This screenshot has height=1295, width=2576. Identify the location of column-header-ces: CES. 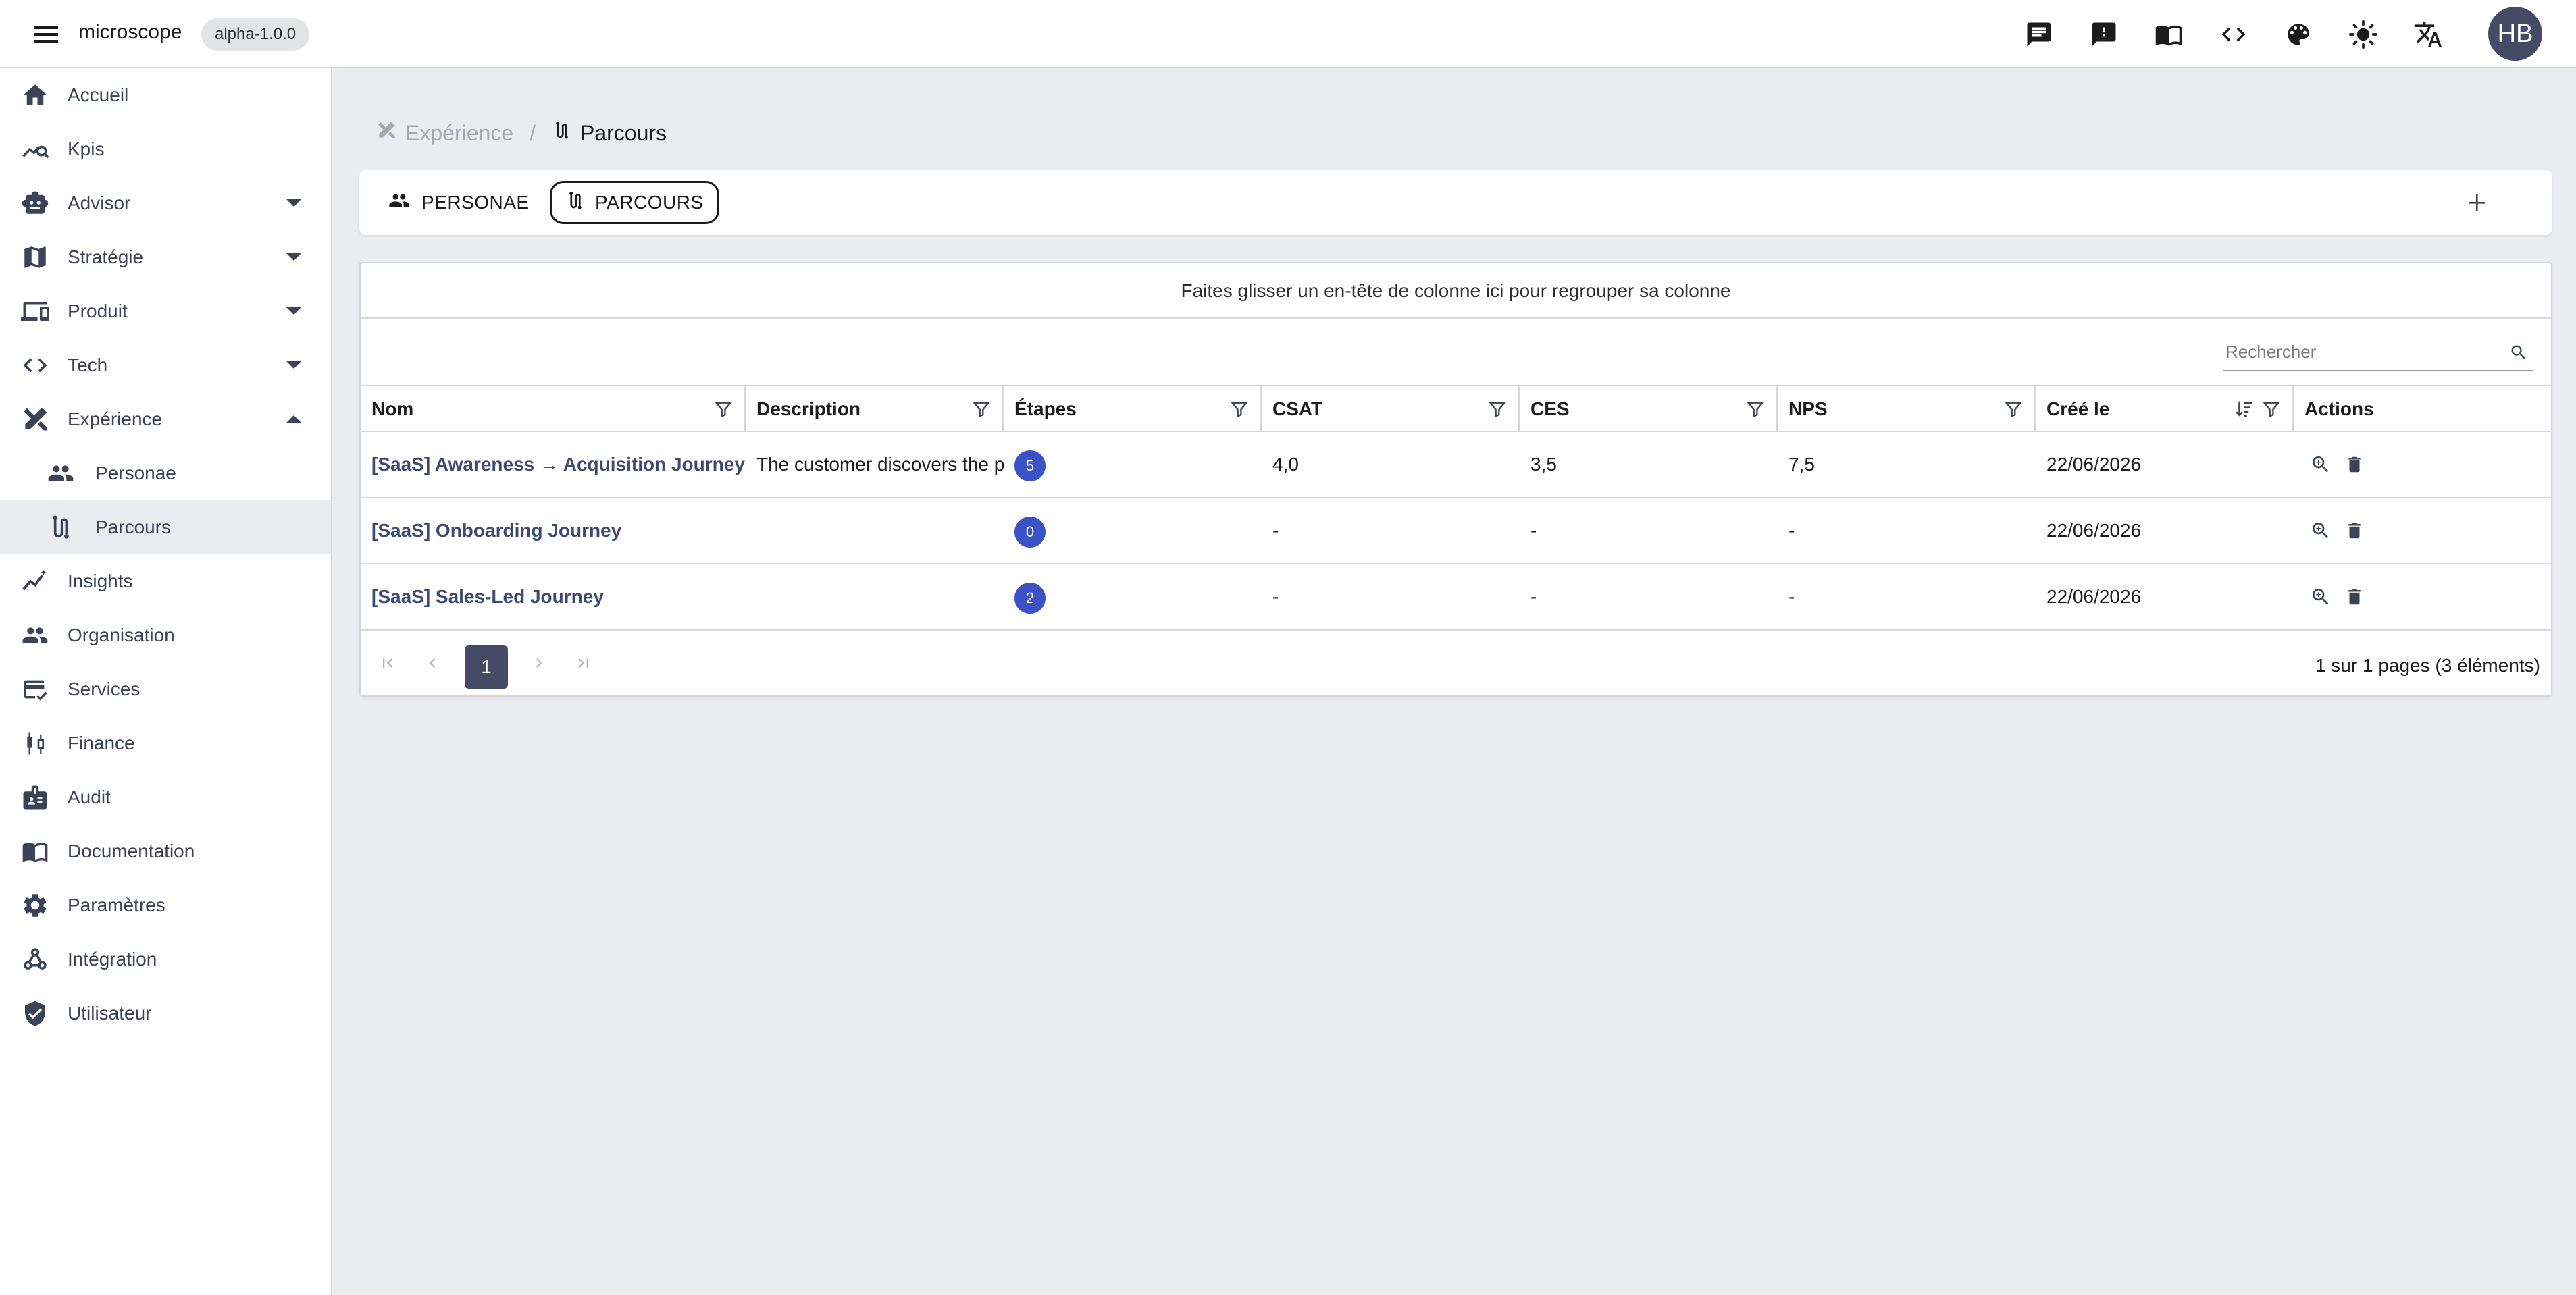
(1649, 409).